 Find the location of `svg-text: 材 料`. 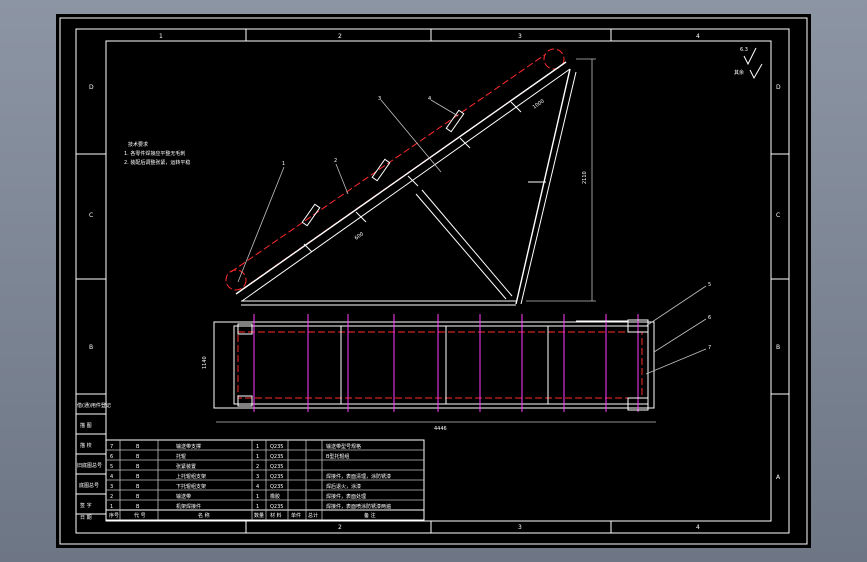

svg-text: 材 料 is located at coordinates (276, 515).